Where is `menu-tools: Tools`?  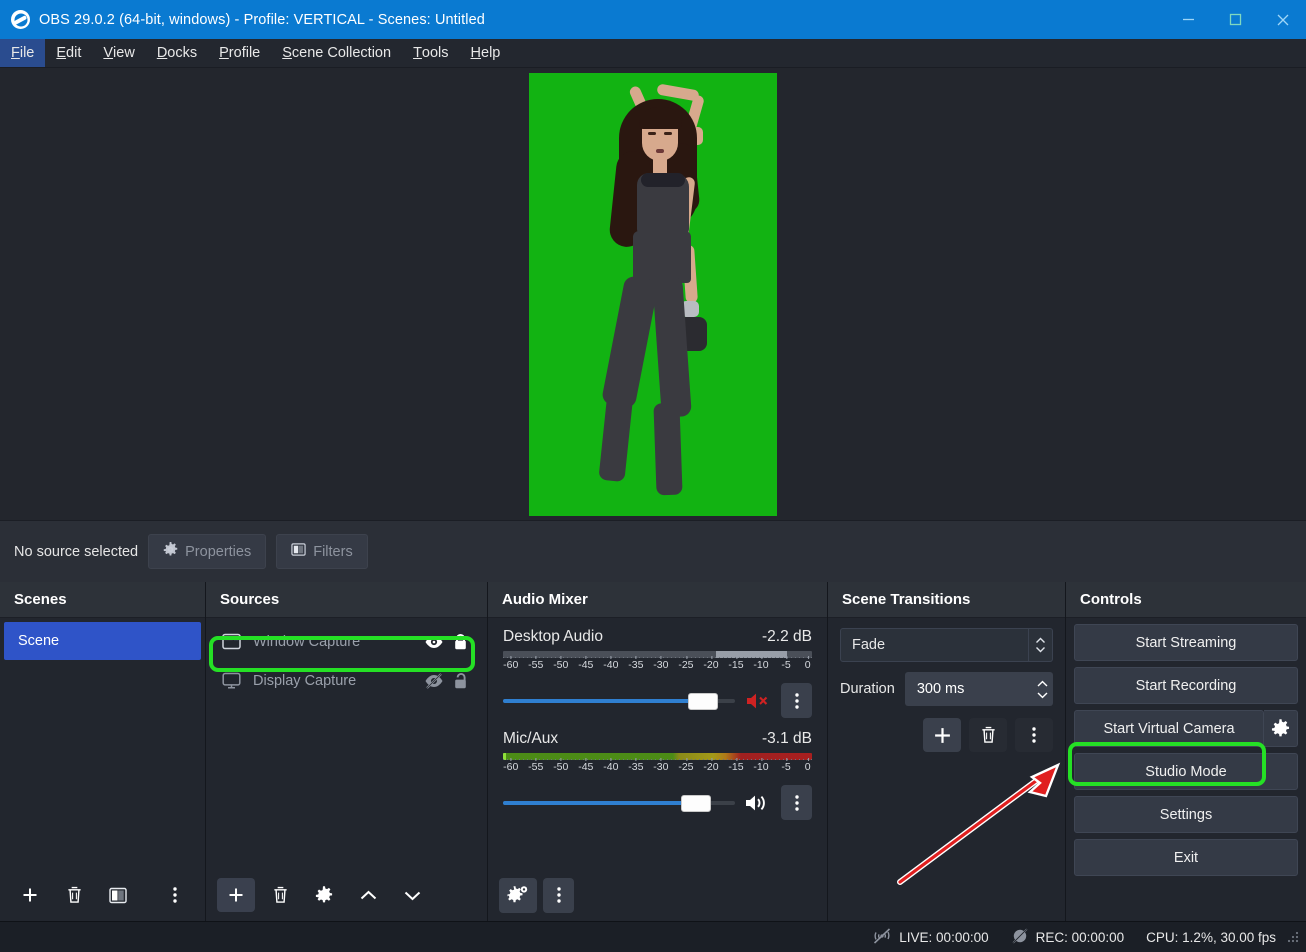 menu-tools: Tools is located at coordinates (430, 53).